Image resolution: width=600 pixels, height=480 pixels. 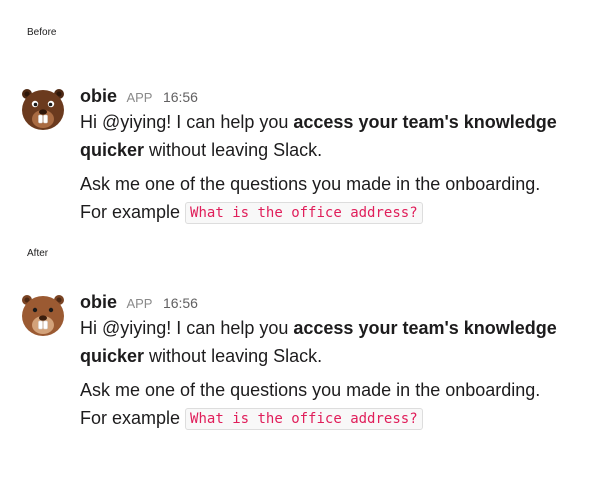 I want to click on beaver-avatar-after-svg, so click(x=43, y=315).